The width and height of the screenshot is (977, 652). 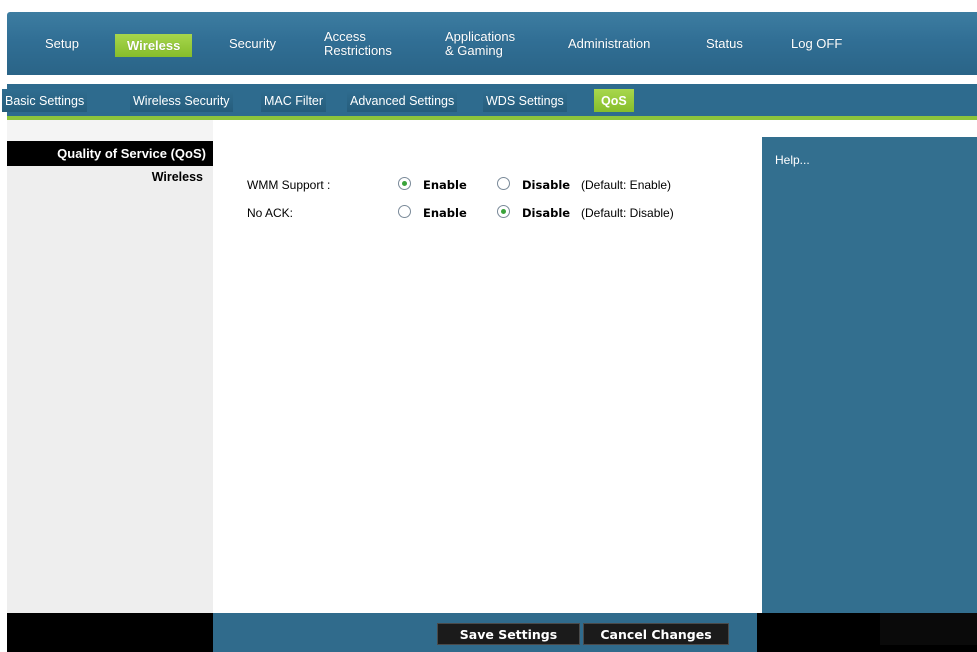 I want to click on nav-label-line2: & Gaming, so click(x=474, y=50).